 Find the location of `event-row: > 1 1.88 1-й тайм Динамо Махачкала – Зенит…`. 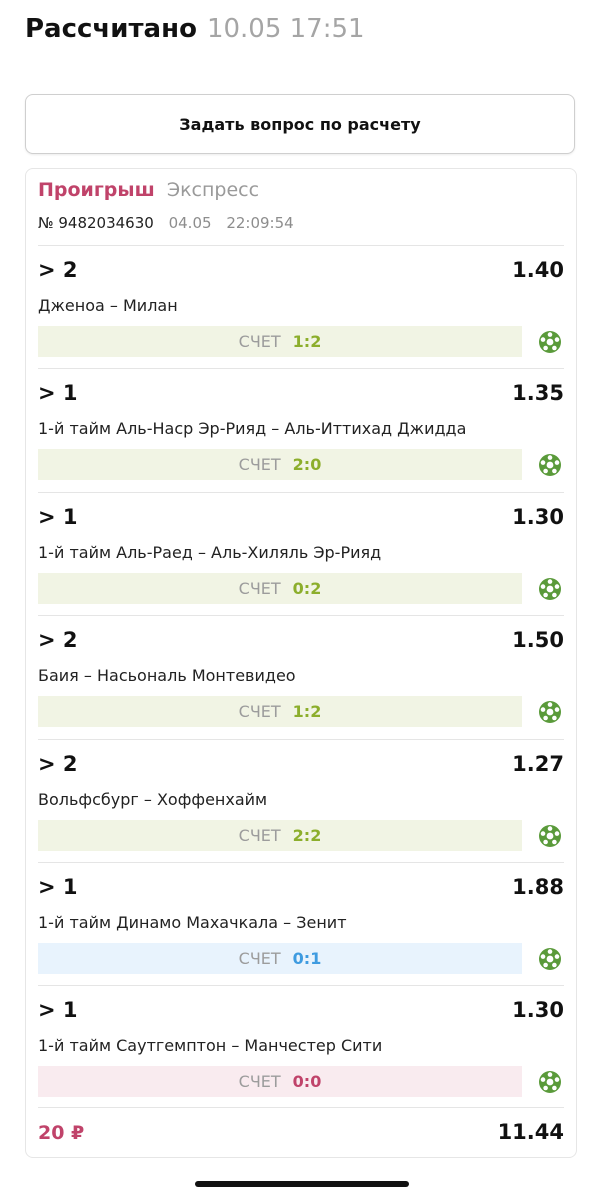

event-row: > 1 1.88 1-й тайм Динамо Махачкала – Зенит… is located at coordinates (301, 923).